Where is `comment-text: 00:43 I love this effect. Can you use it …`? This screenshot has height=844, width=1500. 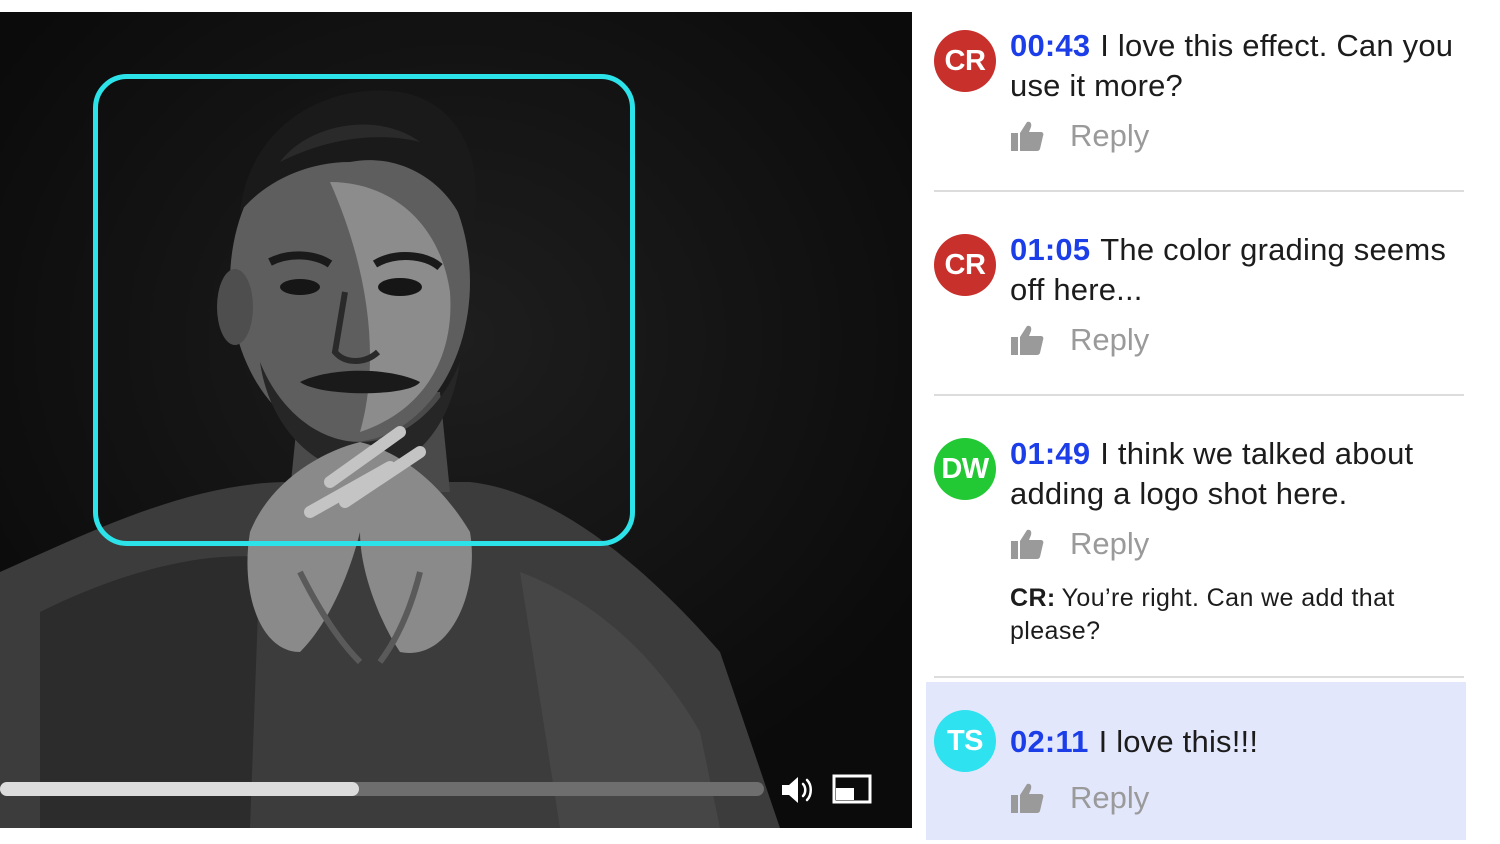 comment-text: 00:43 I love this effect. Can you use it … is located at coordinates (1237, 66).